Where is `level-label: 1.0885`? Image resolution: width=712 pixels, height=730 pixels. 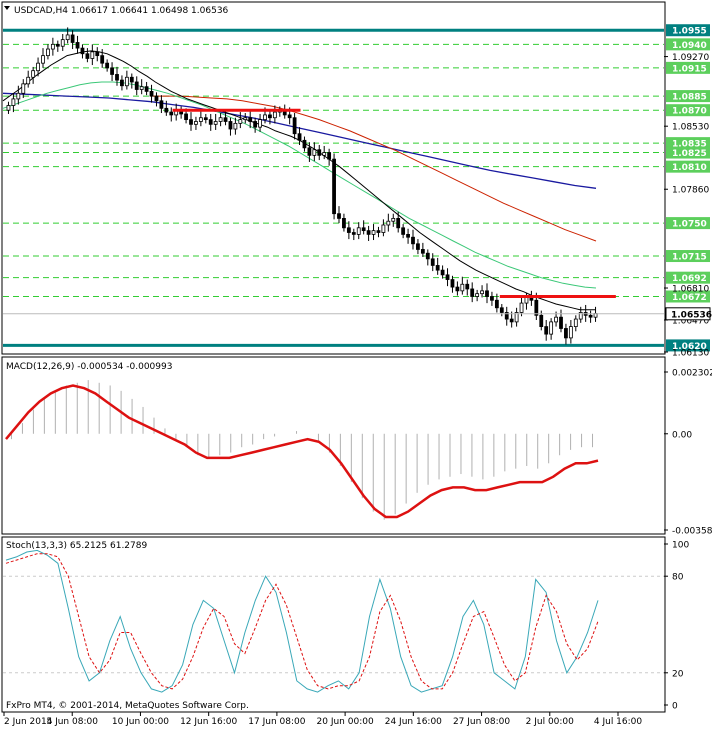 level-label: 1.0885 is located at coordinates (689, 98).